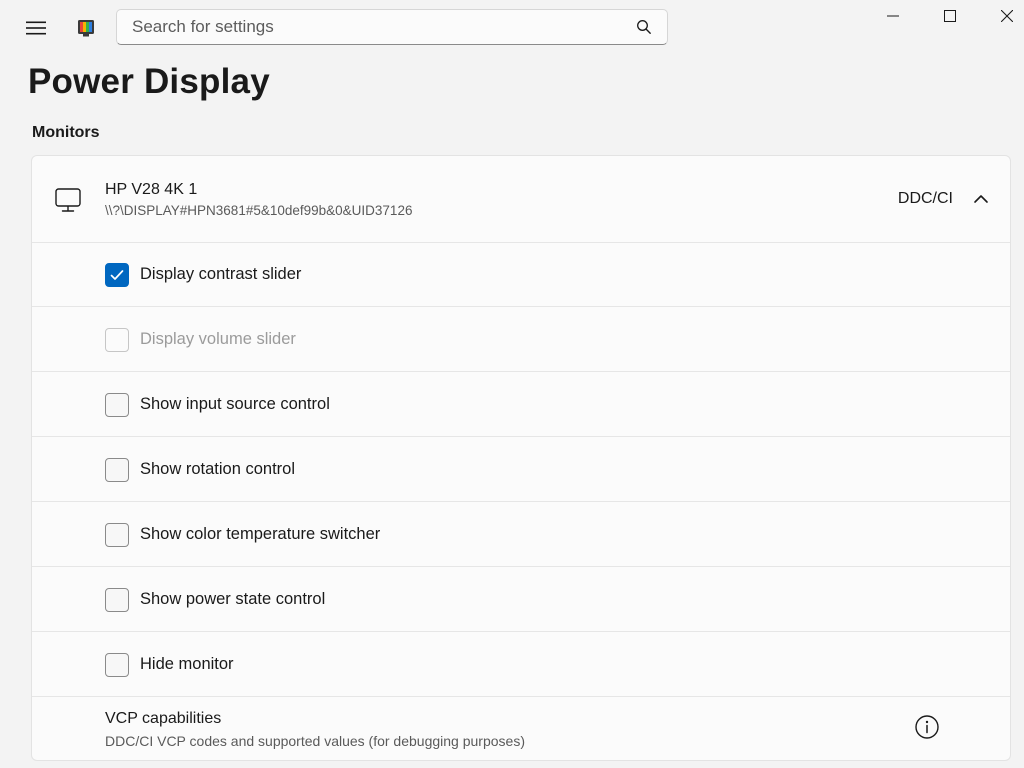 Image resolution: width=1024 pixels, height=768 pixels. What do you see at coordinates (117, 405) in the screenshot?
I see `checkbox-input-source` at bounding box center [117, 405].